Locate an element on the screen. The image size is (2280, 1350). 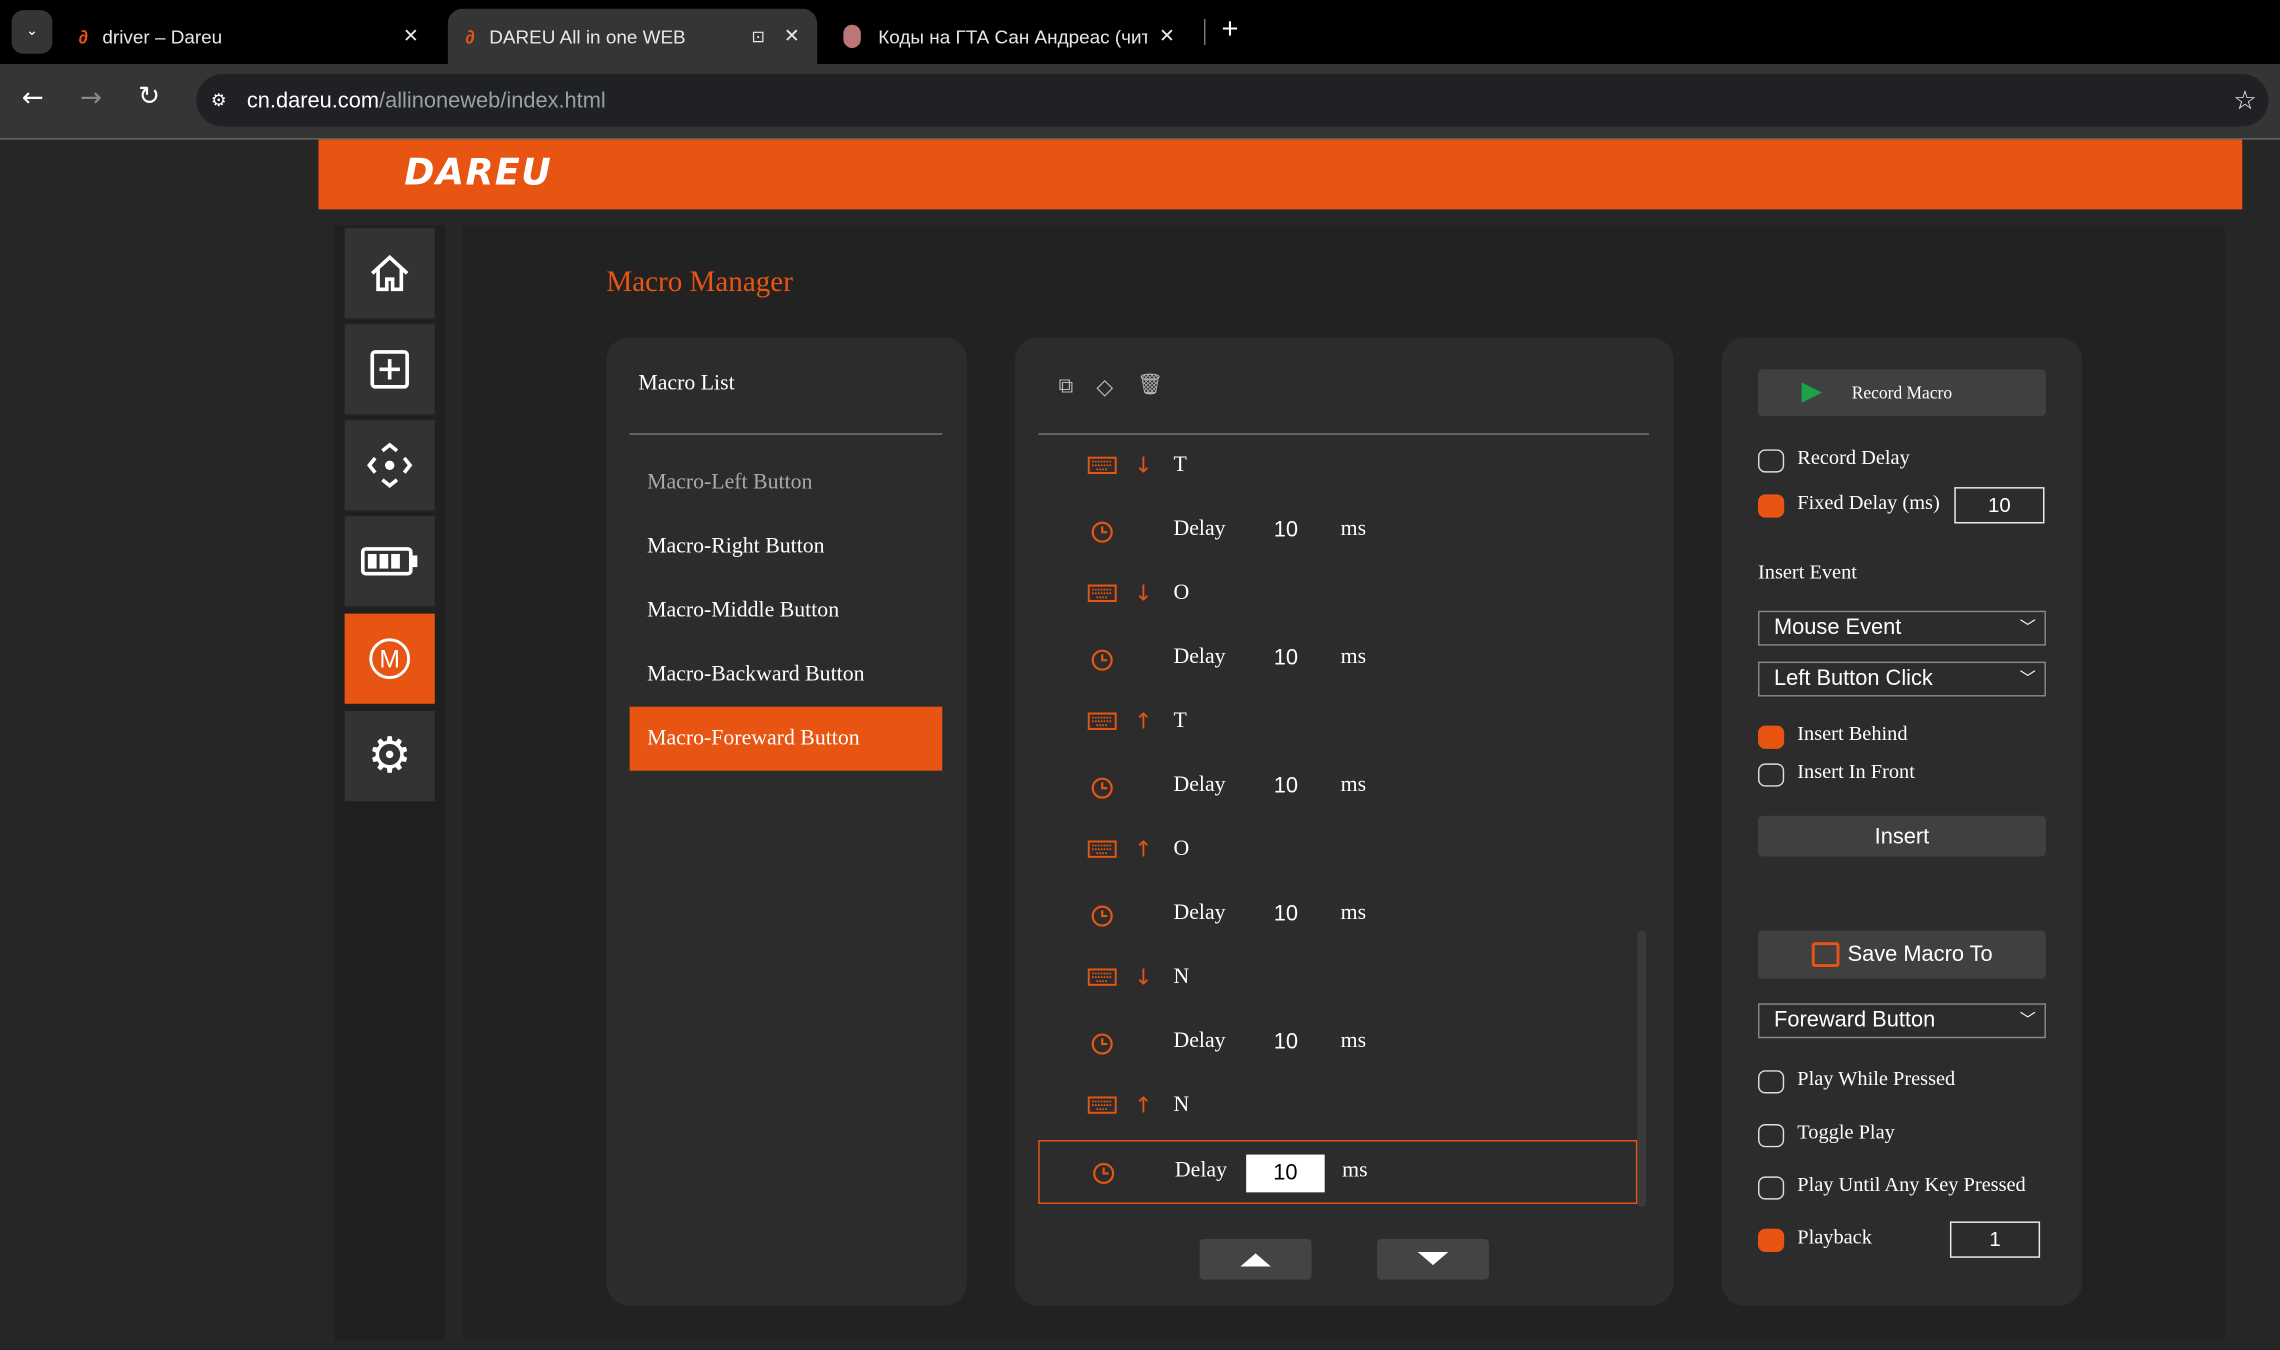
key-event-row: ↓ T is located at coordinates (1337, 468).